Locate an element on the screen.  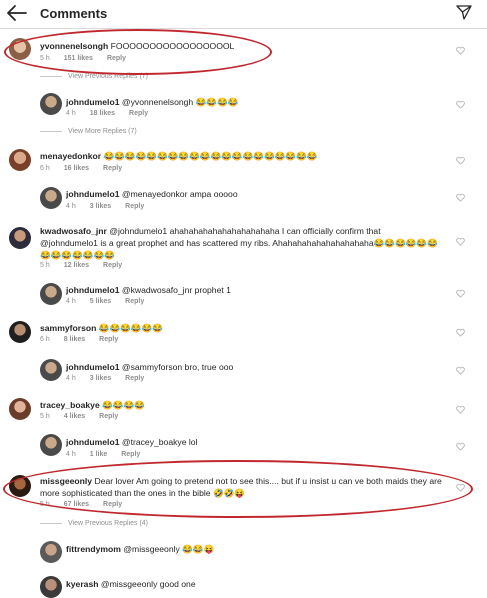
view-more-replies: View More Replies (7) is located at coordinates (88, 131).